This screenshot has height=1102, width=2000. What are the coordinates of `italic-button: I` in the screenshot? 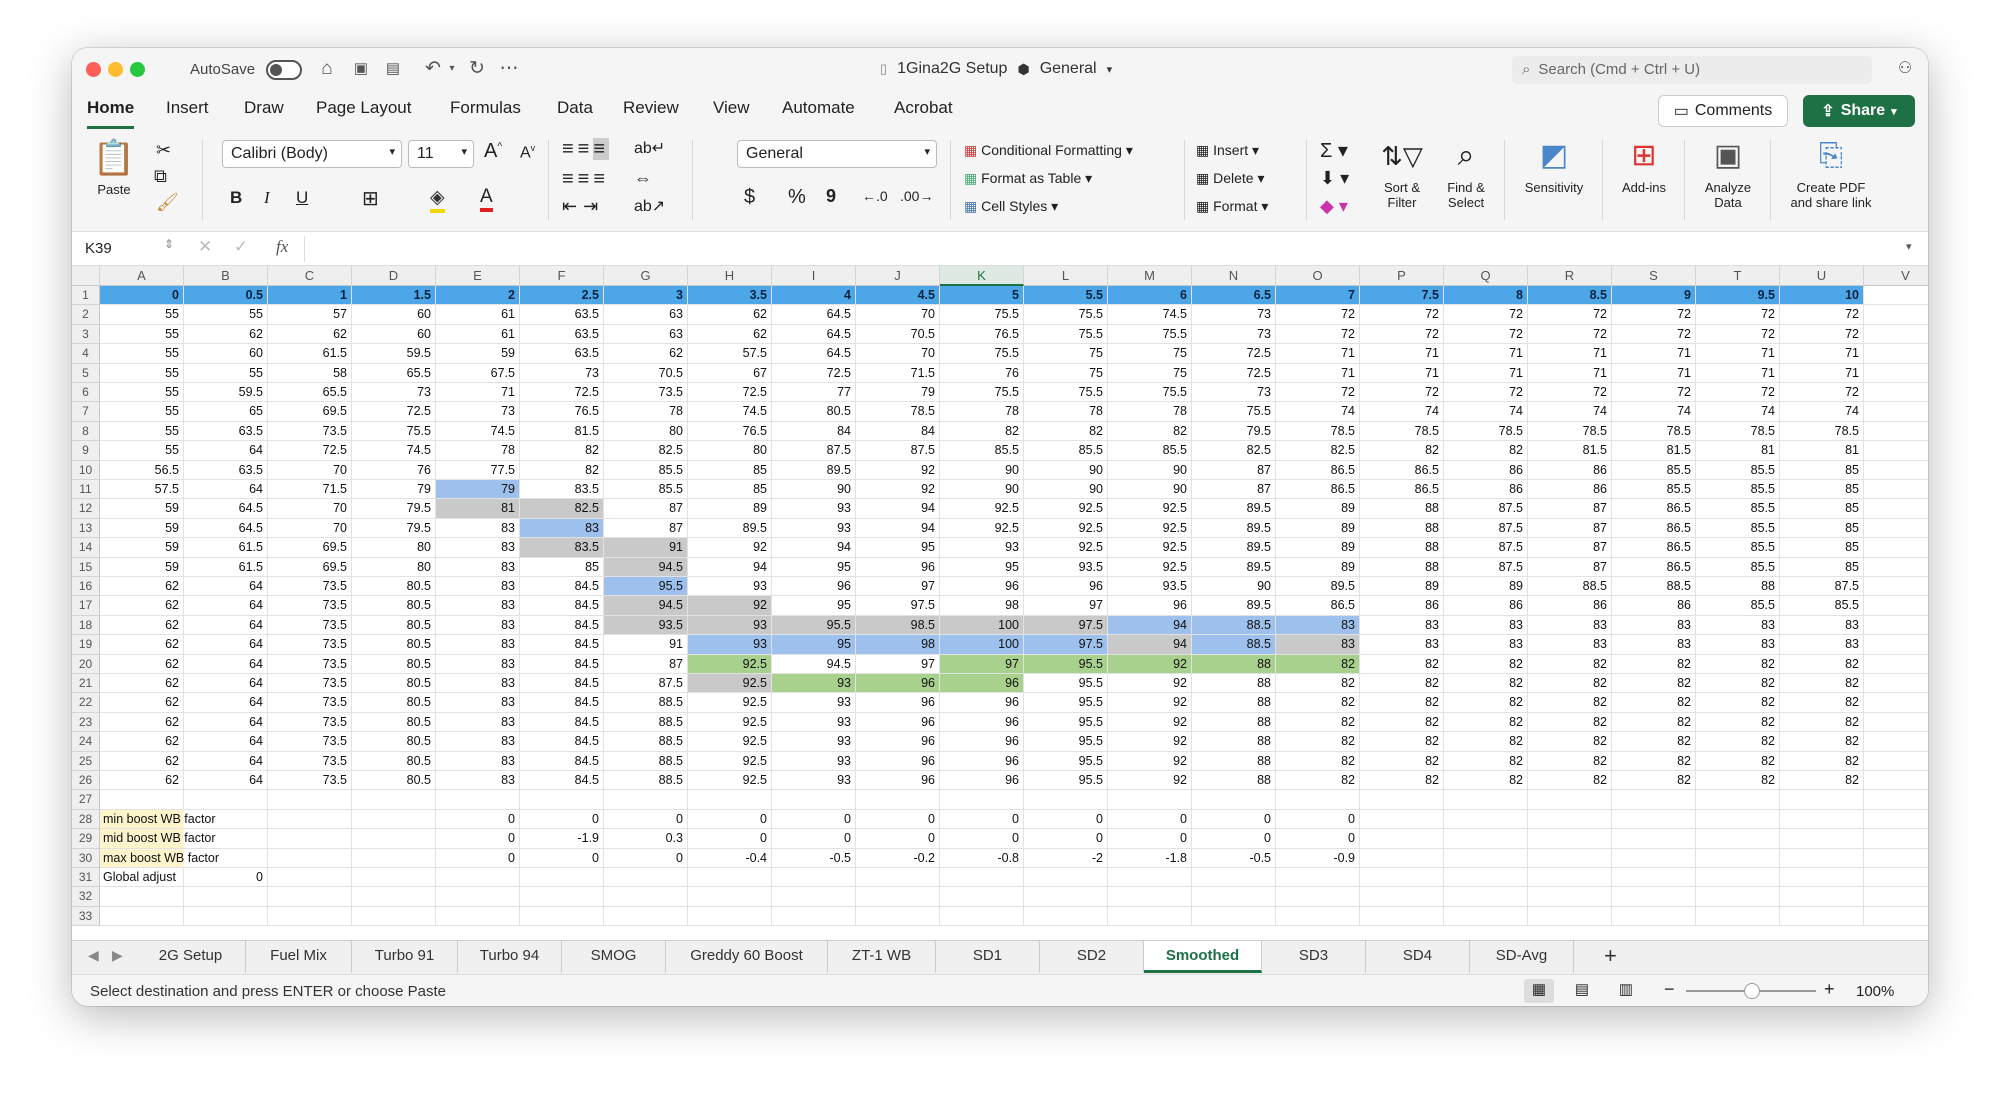 It's located at (267, 198).